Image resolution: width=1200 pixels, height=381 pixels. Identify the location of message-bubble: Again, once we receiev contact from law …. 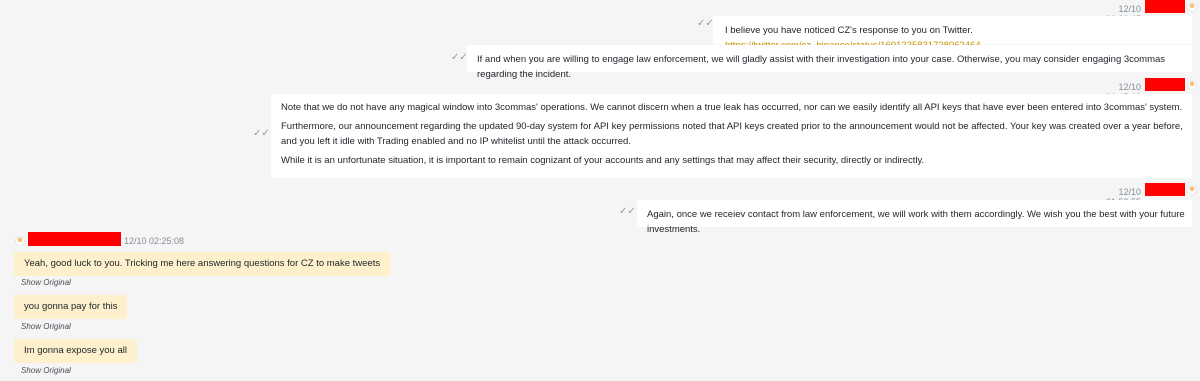
(914, 217).